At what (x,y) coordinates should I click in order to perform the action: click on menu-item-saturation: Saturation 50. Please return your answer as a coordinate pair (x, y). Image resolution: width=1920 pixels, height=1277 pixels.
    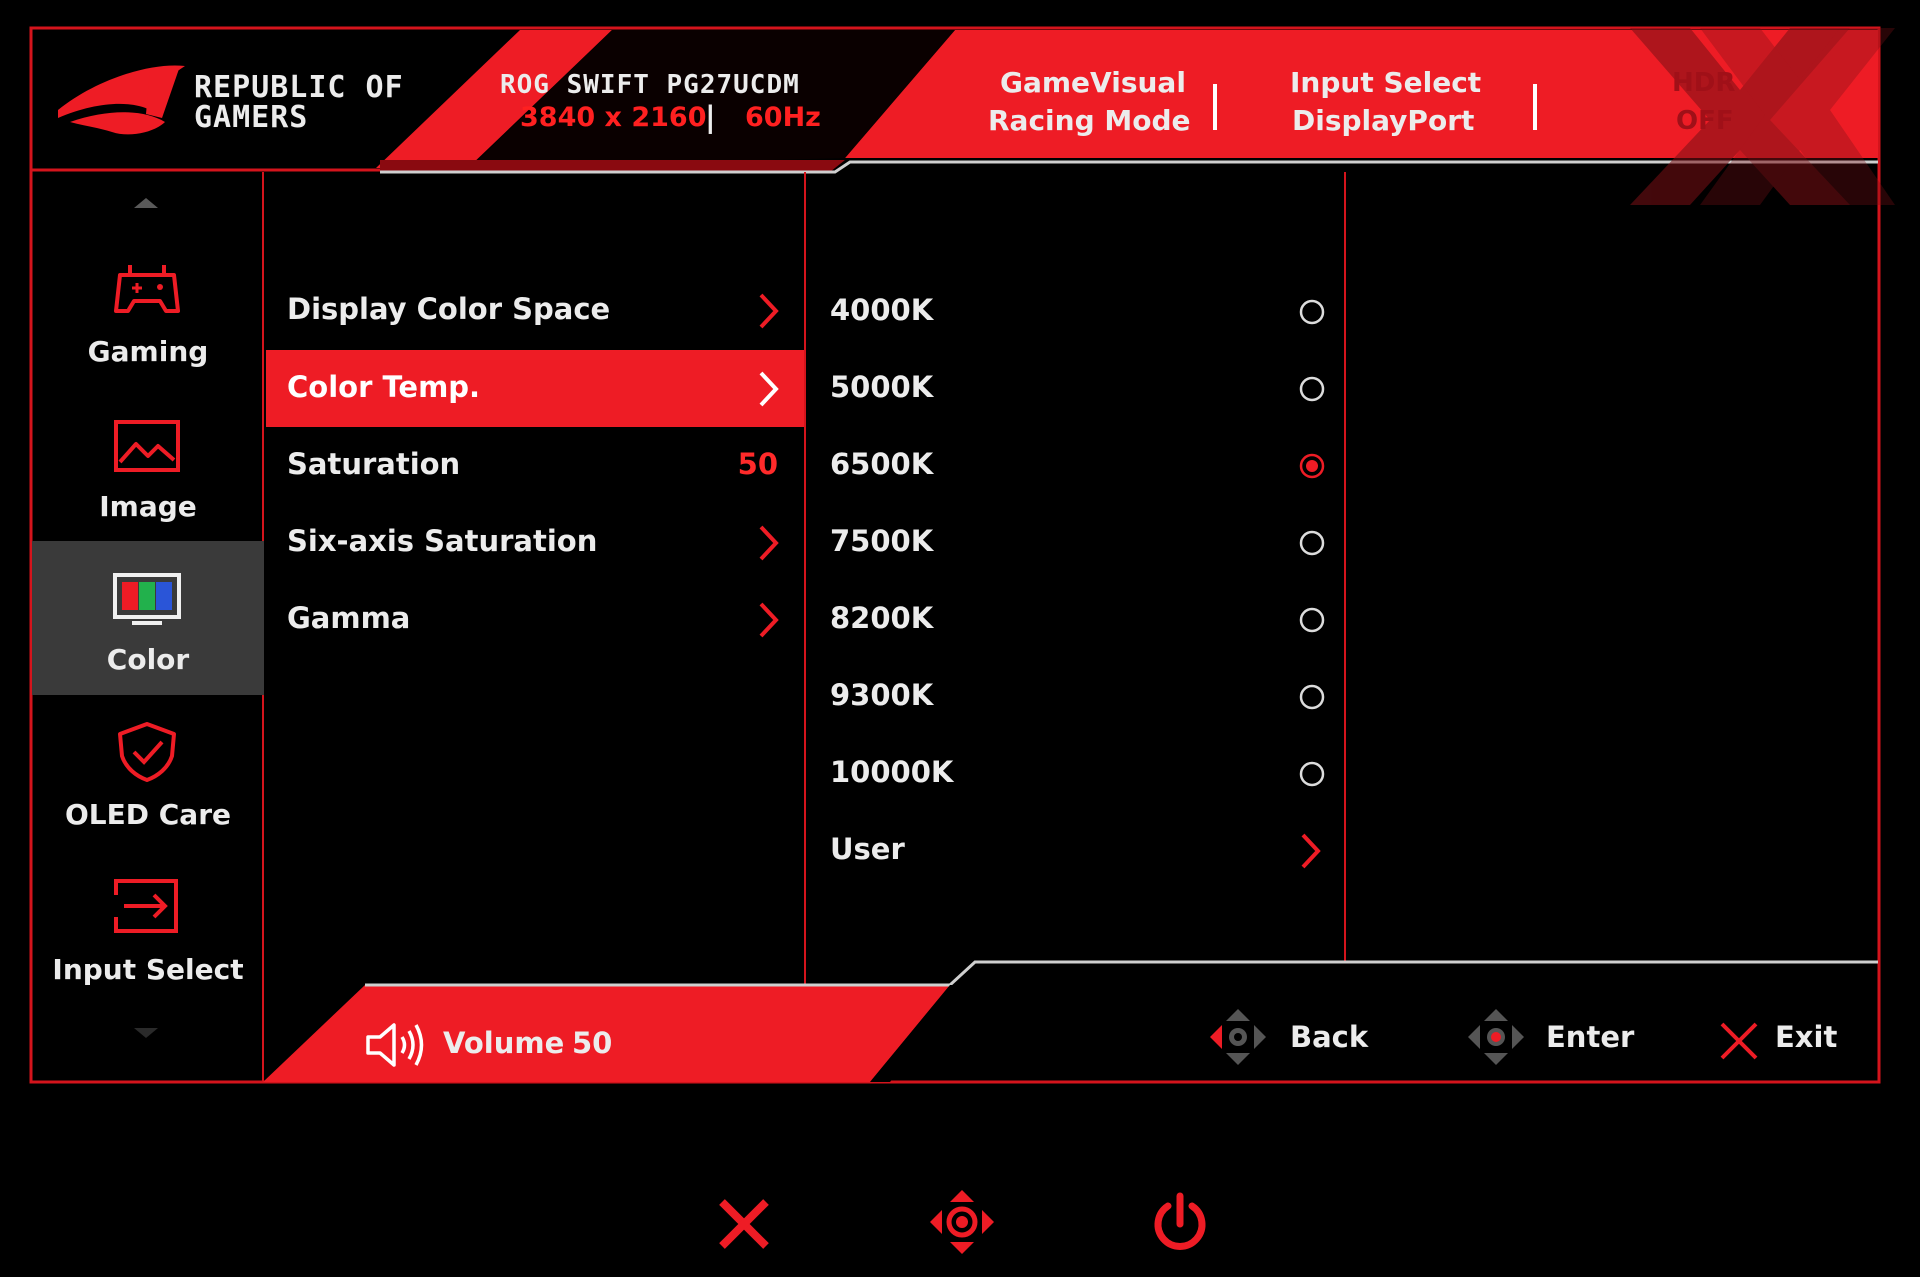
    Looking at the image, I should click on (535, 467).